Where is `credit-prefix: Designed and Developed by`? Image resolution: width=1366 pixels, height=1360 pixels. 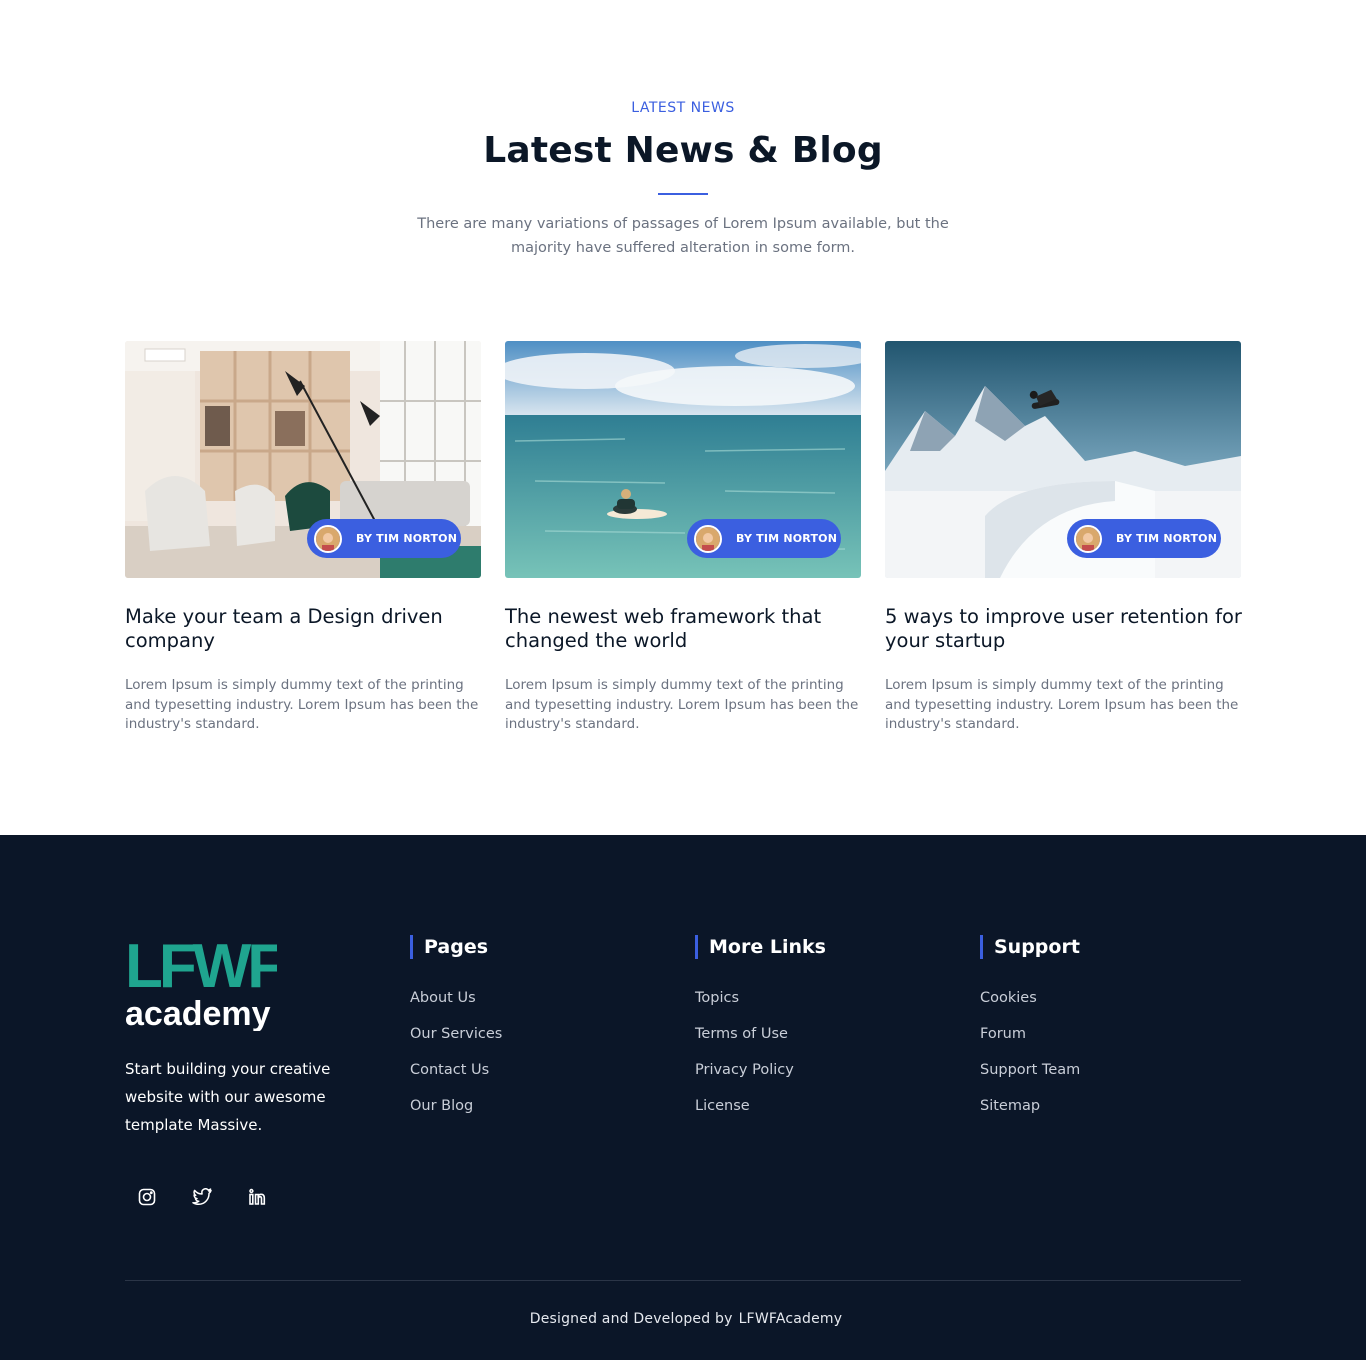 credit-prefix: Designed and Developed by is located at coordinates (631, 1319).